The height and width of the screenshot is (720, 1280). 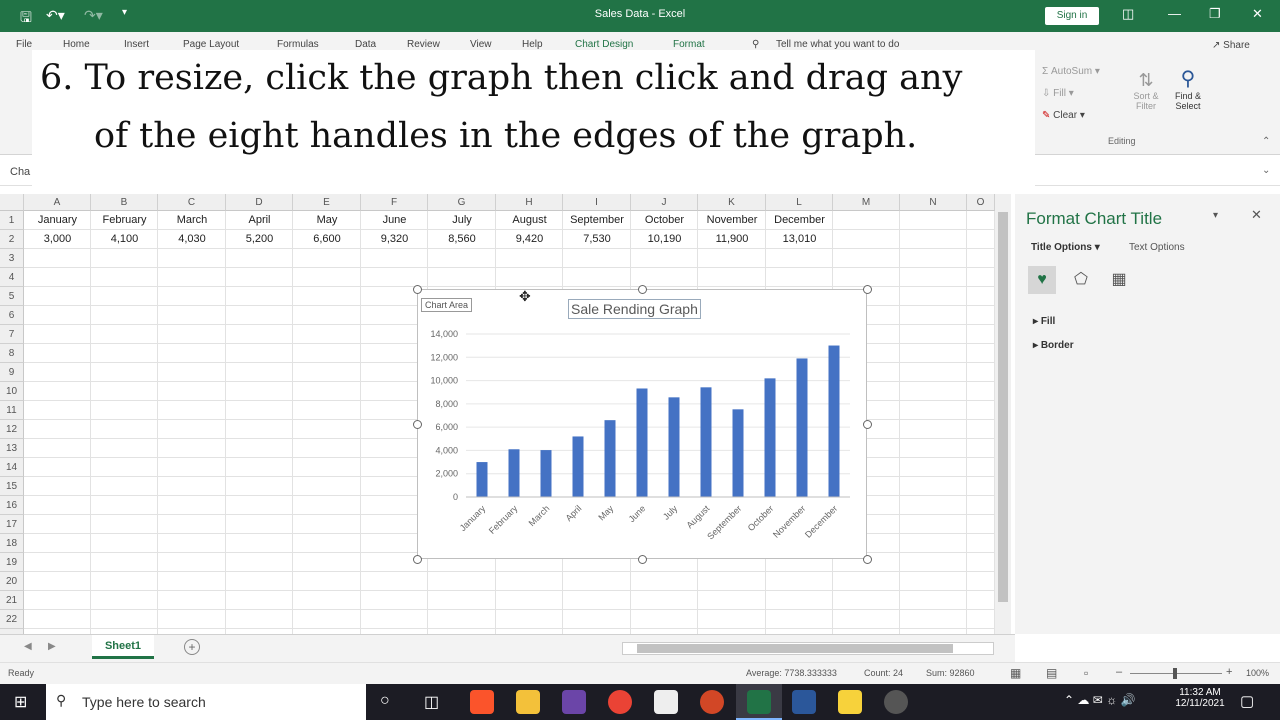 I want to click on row-header-8: 8, so click(x=12, y=353).